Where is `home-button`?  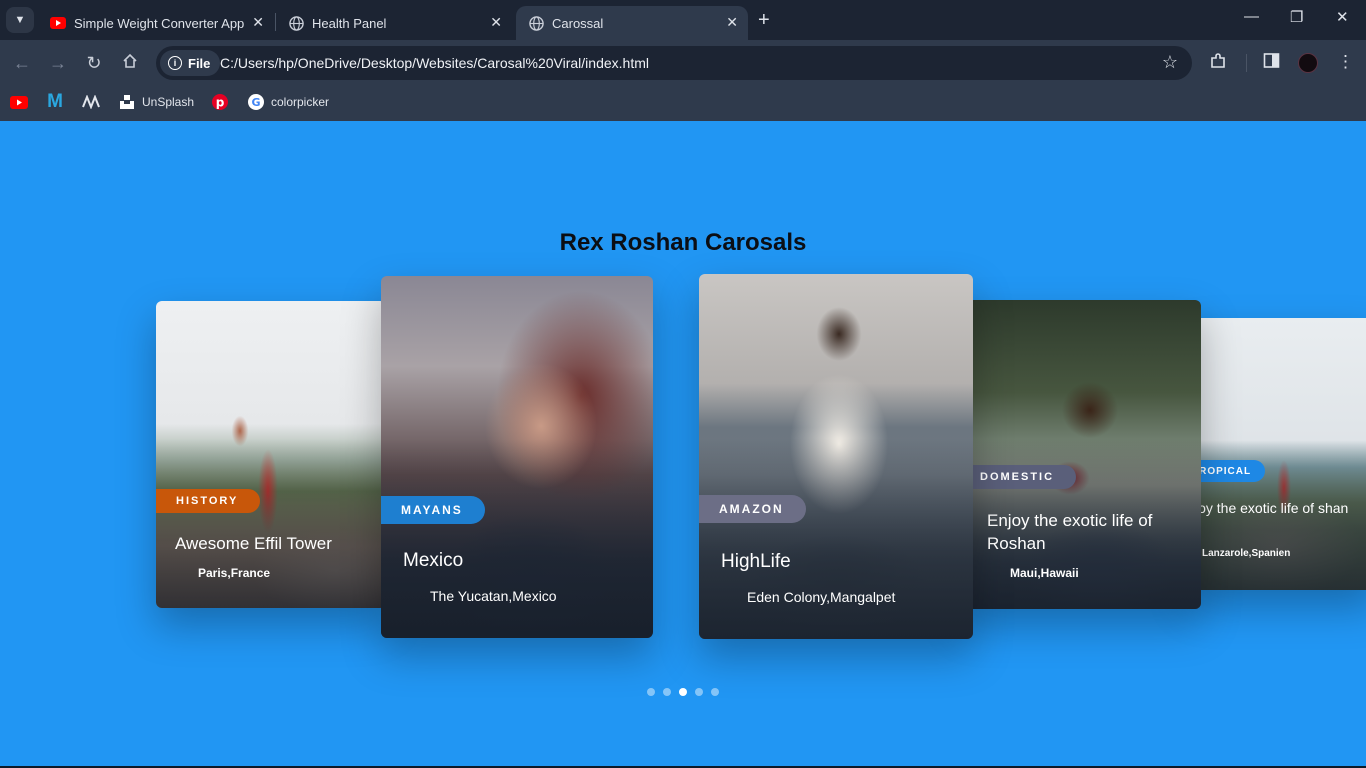 home-button is located at coordinates (130, 63).